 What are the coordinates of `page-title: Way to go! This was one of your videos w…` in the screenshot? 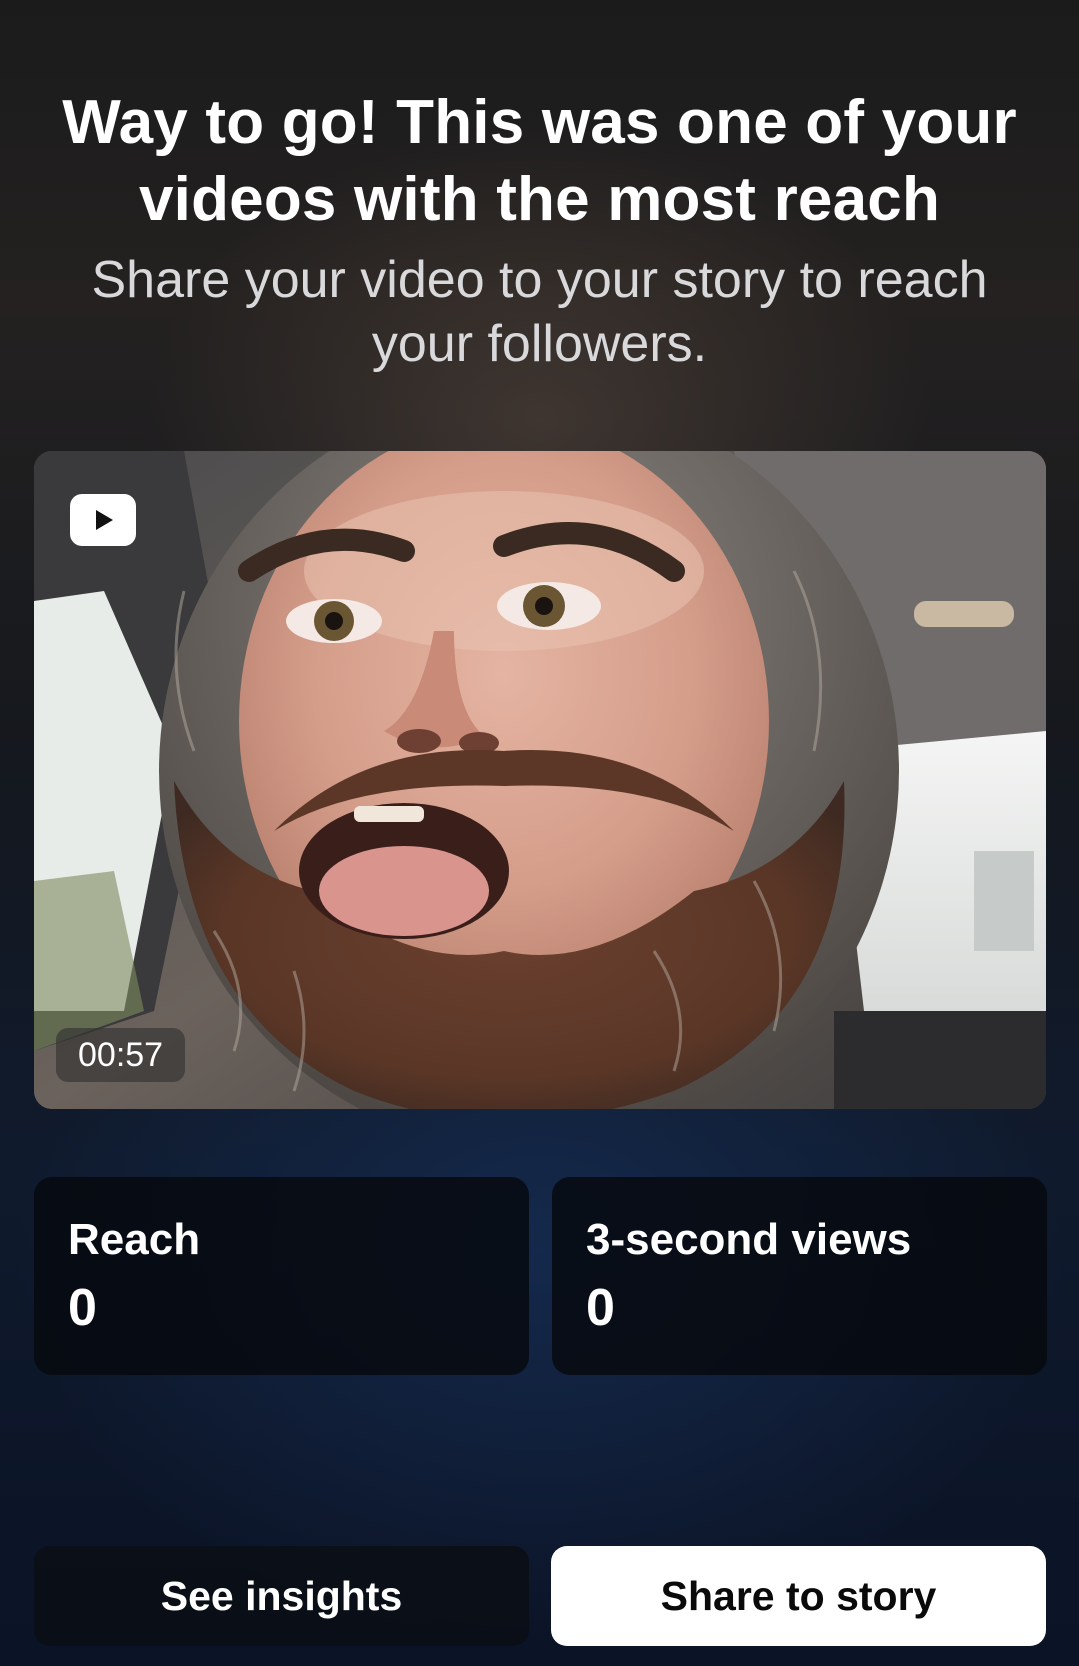 It's located at (539, 161).